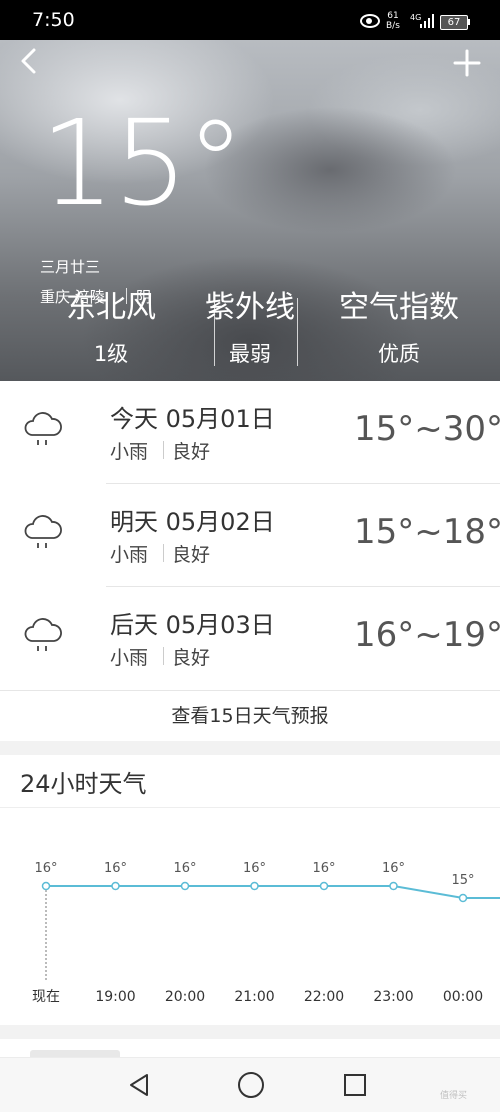  I want to click on aqi-value: 优质, so click(399, 354).